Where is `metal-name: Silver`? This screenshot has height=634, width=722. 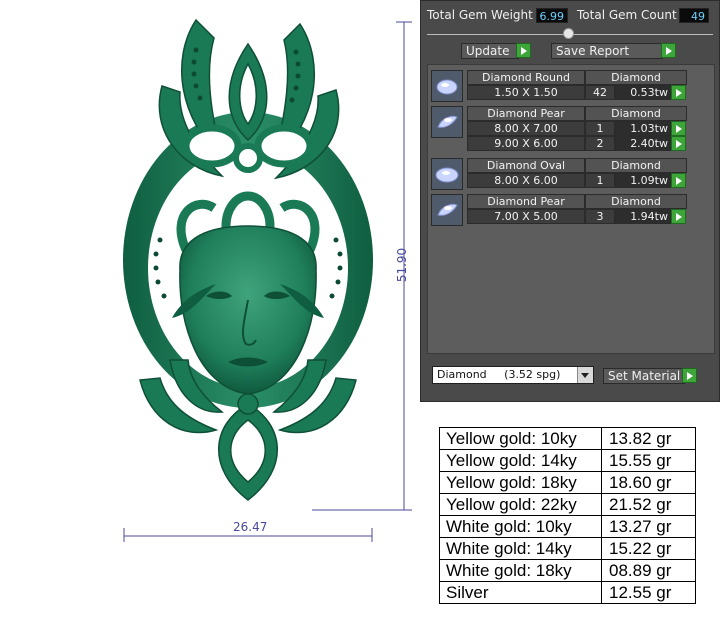
metal-name: Silver is located at coordinates (520, 592).